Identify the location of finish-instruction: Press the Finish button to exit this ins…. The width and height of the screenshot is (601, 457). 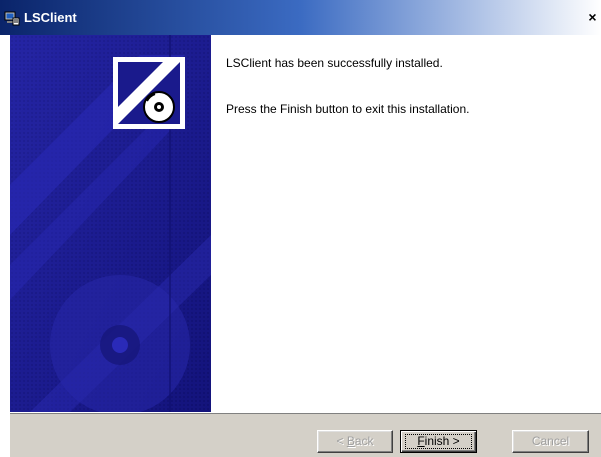
(348, 109).